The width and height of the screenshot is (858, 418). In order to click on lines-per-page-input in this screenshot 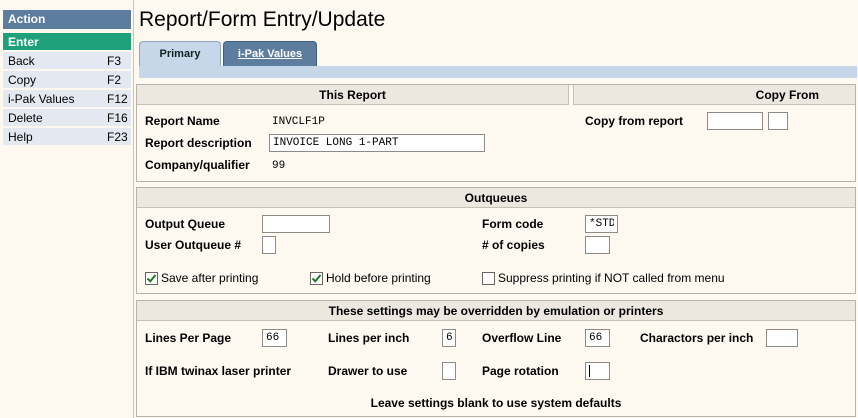, I will do `click(274, 338)`.